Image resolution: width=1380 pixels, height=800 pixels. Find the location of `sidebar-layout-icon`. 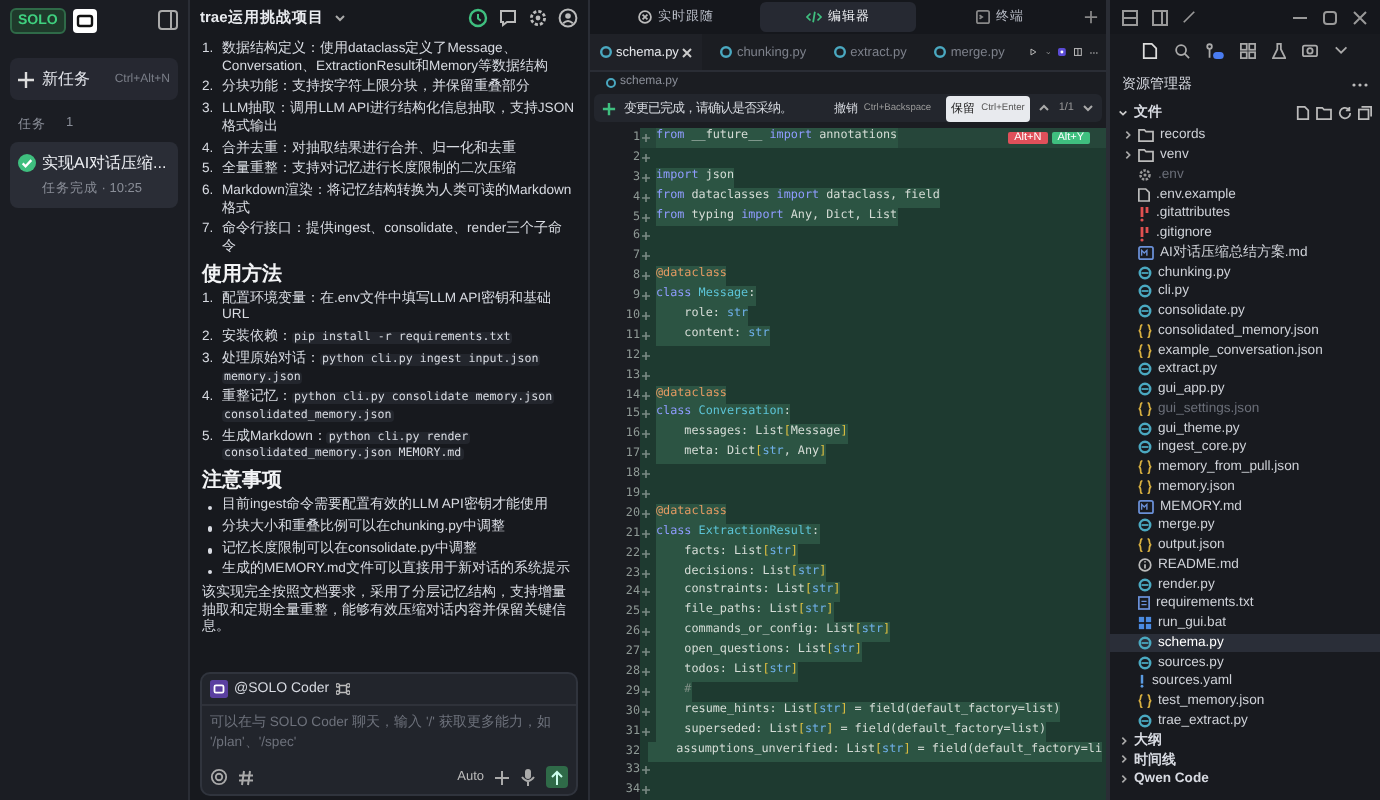

sidebar-layout-icon is located at coordinates (1160, 17).